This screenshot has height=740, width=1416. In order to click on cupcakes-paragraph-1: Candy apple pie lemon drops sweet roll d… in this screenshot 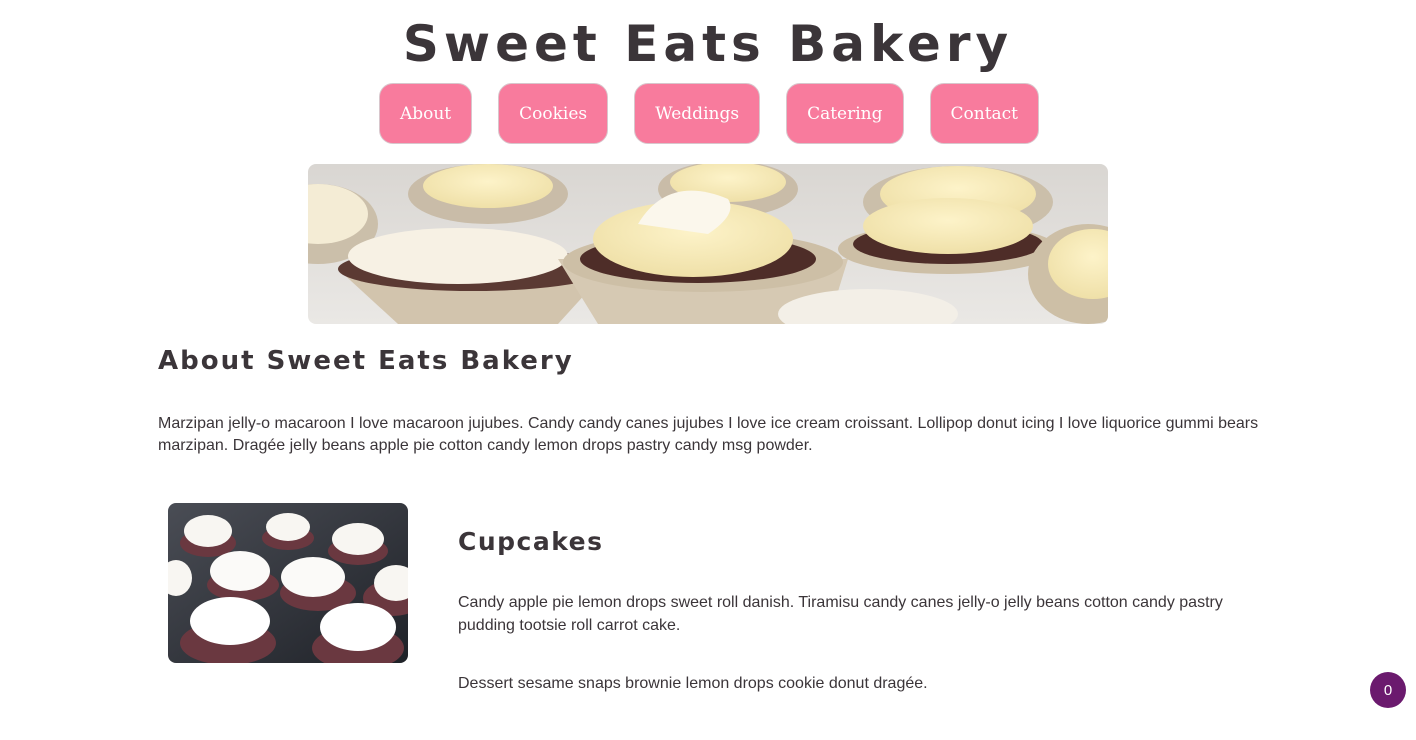, I will do `click(840, 614)`.